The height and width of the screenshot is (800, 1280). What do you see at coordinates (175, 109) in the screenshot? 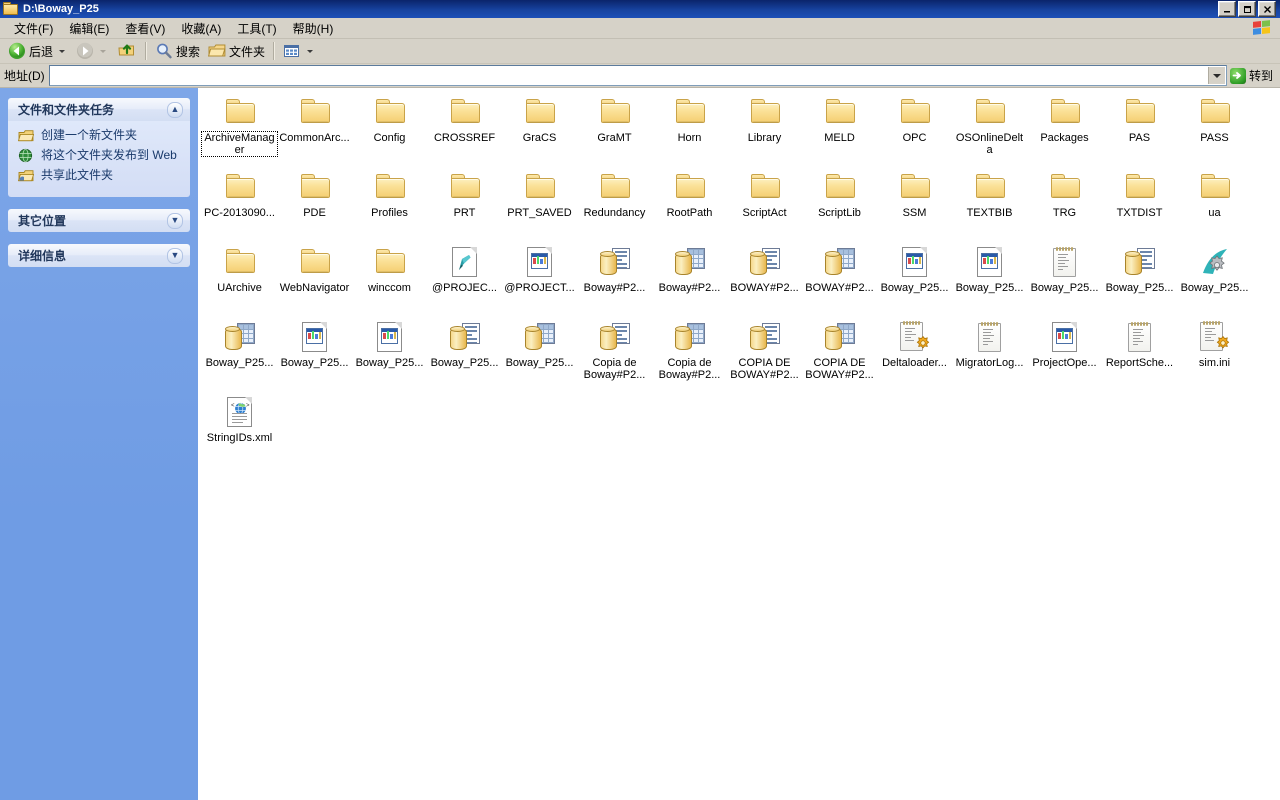
I see `chevron-up-icon: ▲` at bounding box center [175, 109].